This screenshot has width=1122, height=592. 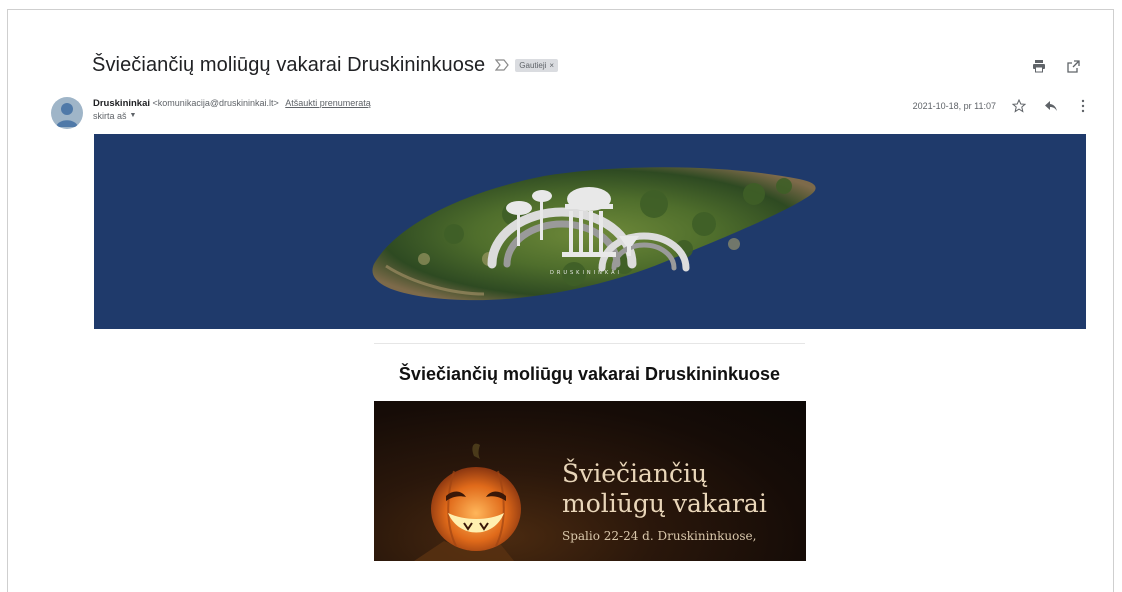 What do you see at coordinates (110, 116) in the screenshot?
I see `recipient-text: skirta aš` at bounding box center [110, 116].